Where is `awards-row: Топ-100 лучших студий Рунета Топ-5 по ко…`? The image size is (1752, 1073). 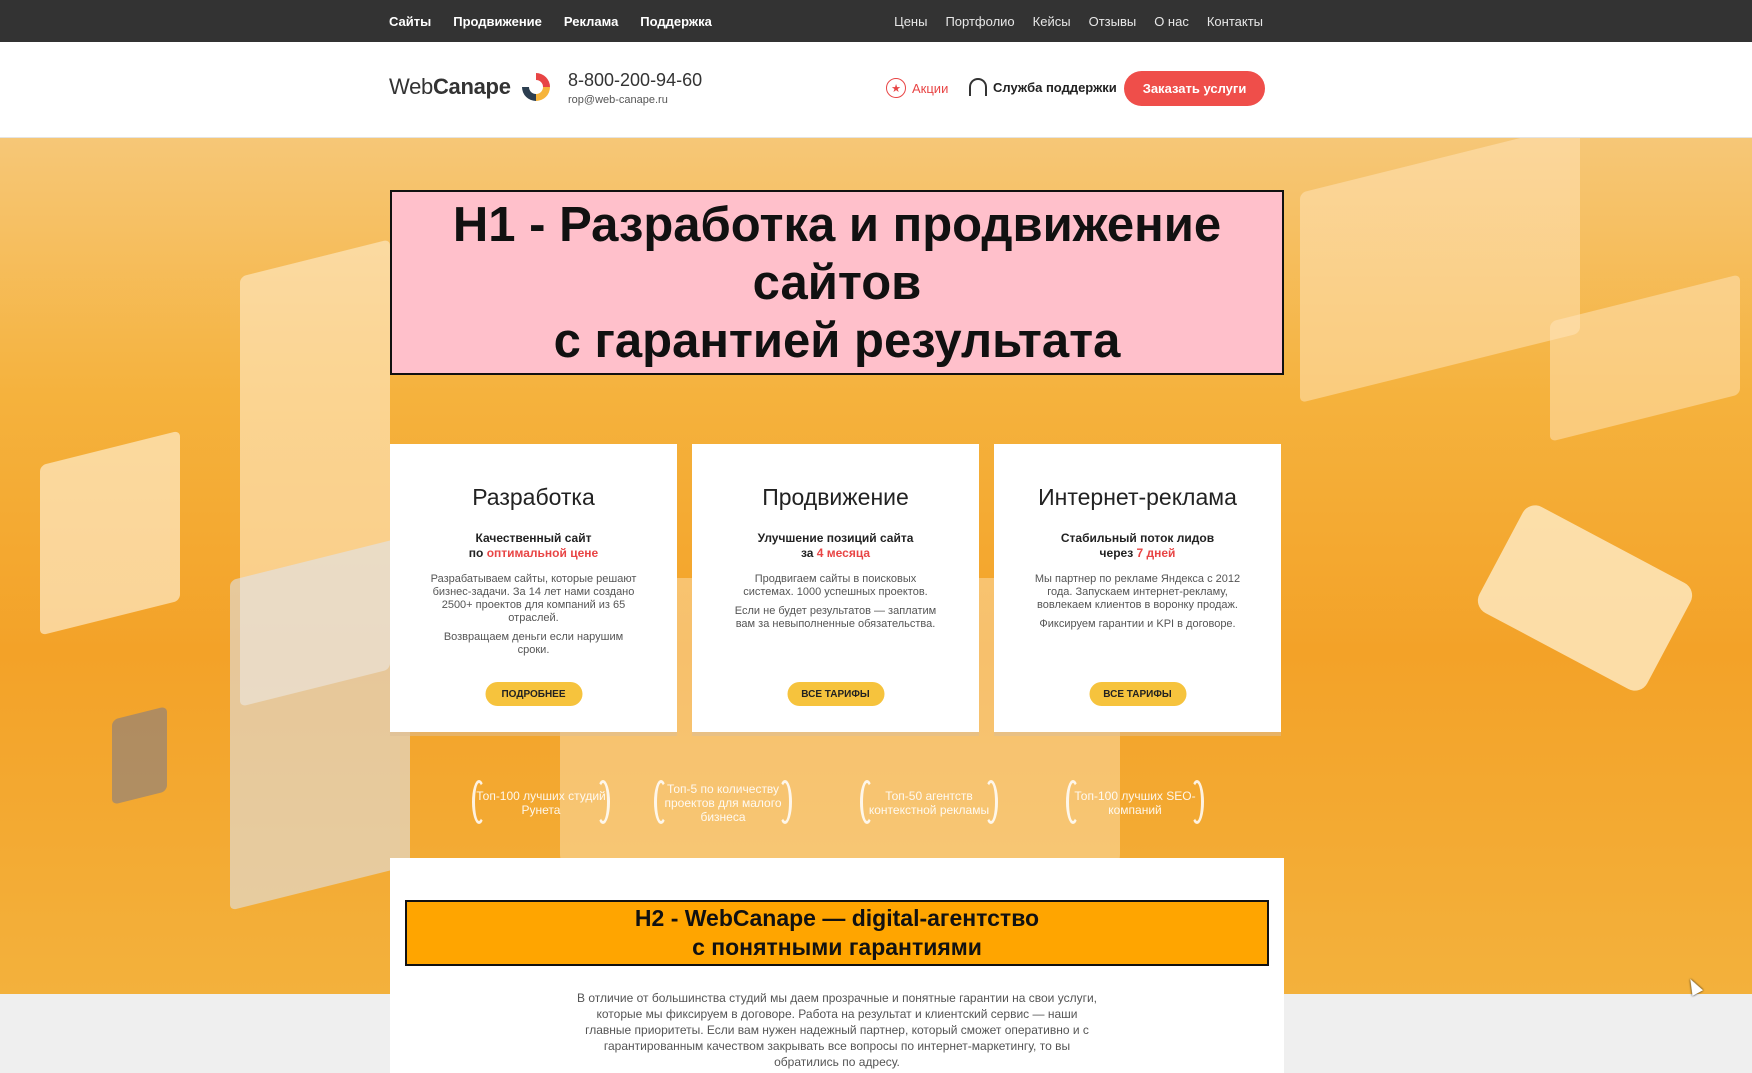
awards-row: Топ-100 лучших студий Рунета Топ-5 по ко… is located at coordinates (841, 803).